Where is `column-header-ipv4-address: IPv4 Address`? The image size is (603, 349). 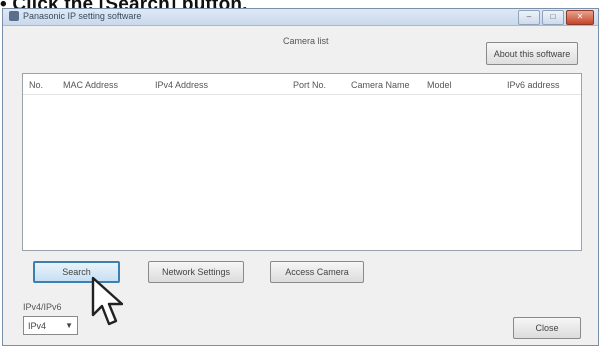 column-header-ipv4-address: IPv4 Address is located at coordinates (181, 85).